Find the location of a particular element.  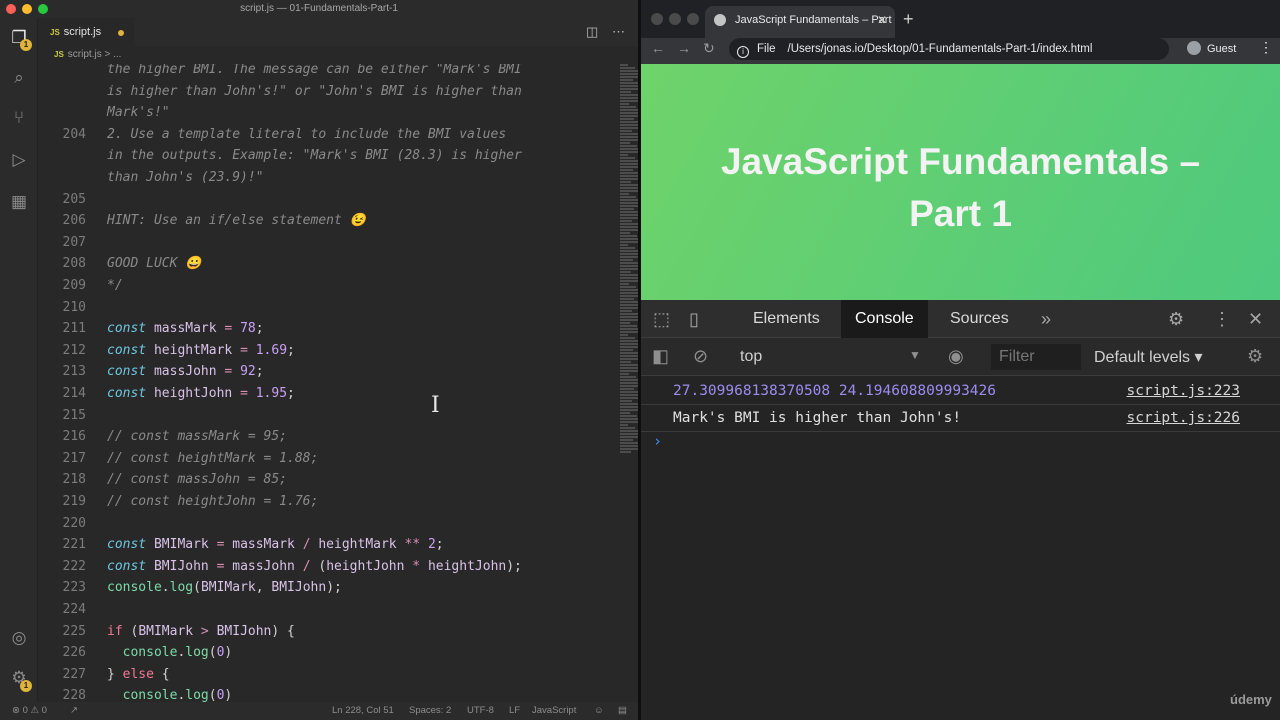

feedback-icon: ☺ is located at coordinates (599, 711).